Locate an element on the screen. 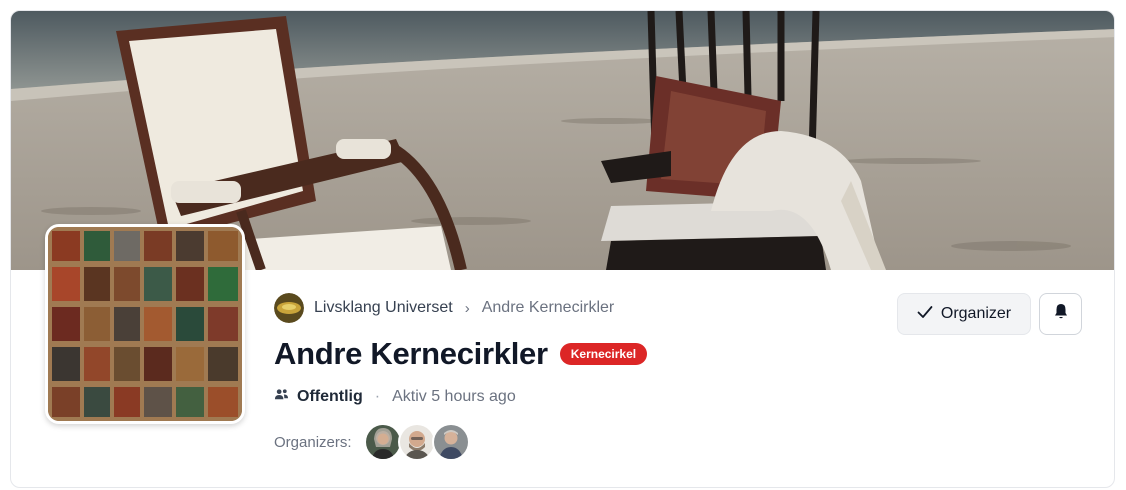  notifications-button is located at coordinates (1060, 314).